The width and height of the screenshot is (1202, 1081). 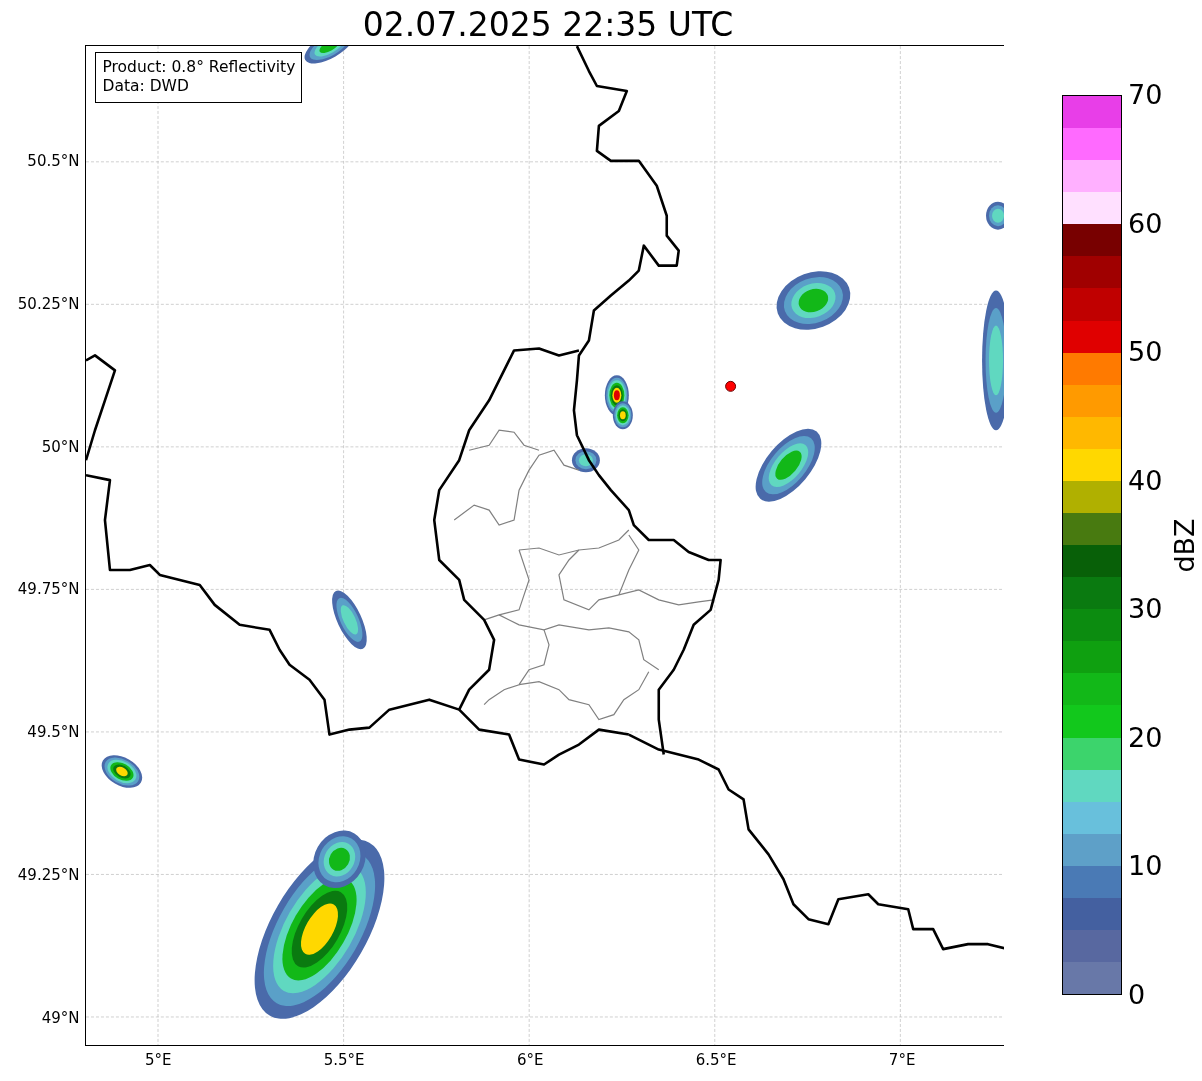 What do you see at coordinates (1145, 609) in the screenshot?
I see `tick-label: 30` at bounding box center [1145, 609].